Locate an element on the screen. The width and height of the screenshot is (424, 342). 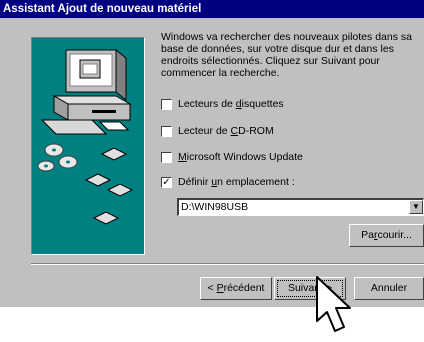
windows-update-checkbox is located at coordinates (166, 157).